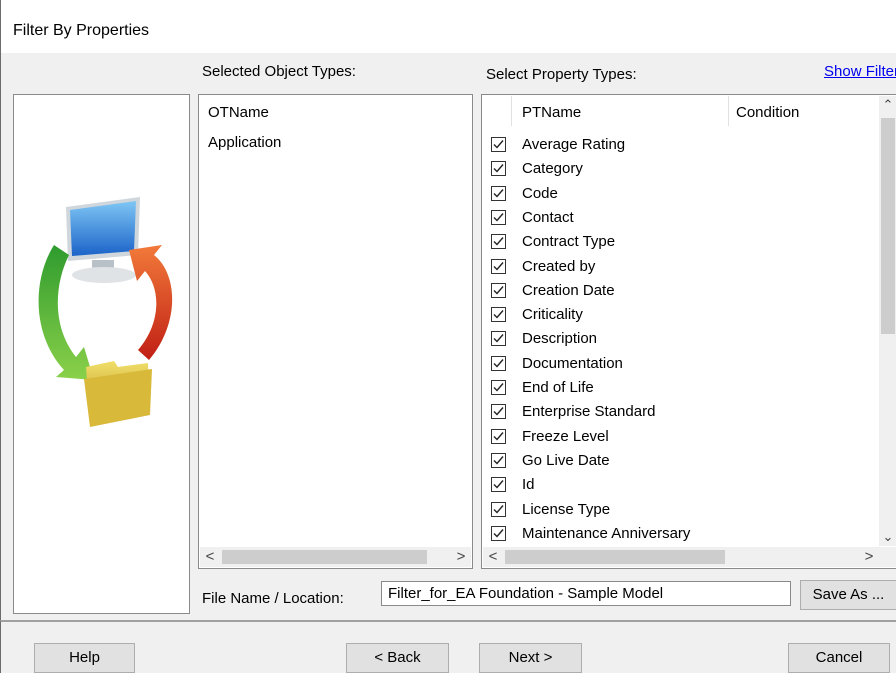  What do you see at coordinates (273, 598) in the screenshot?
I see `file-name-location-label: File Name / Location:` at bounding box center [273, 598].